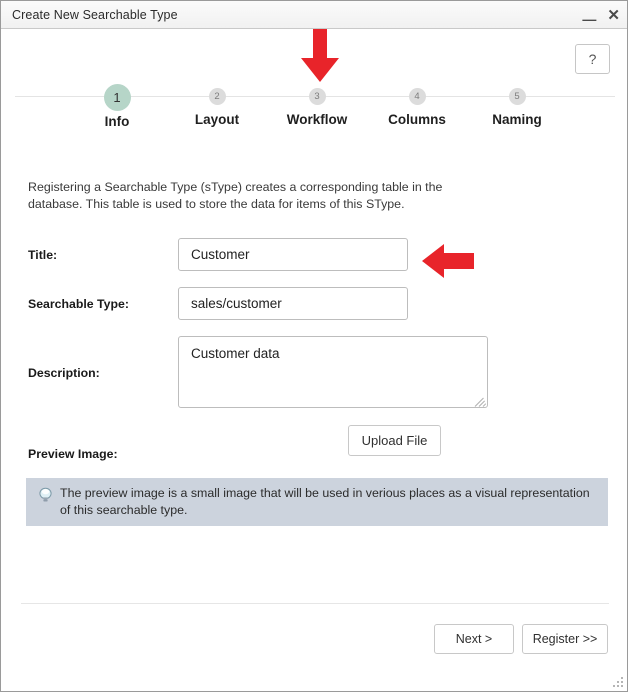  Describe the element at coordinates (613, 15) in the screenshot. I see `close-icon: ✕` at that location.